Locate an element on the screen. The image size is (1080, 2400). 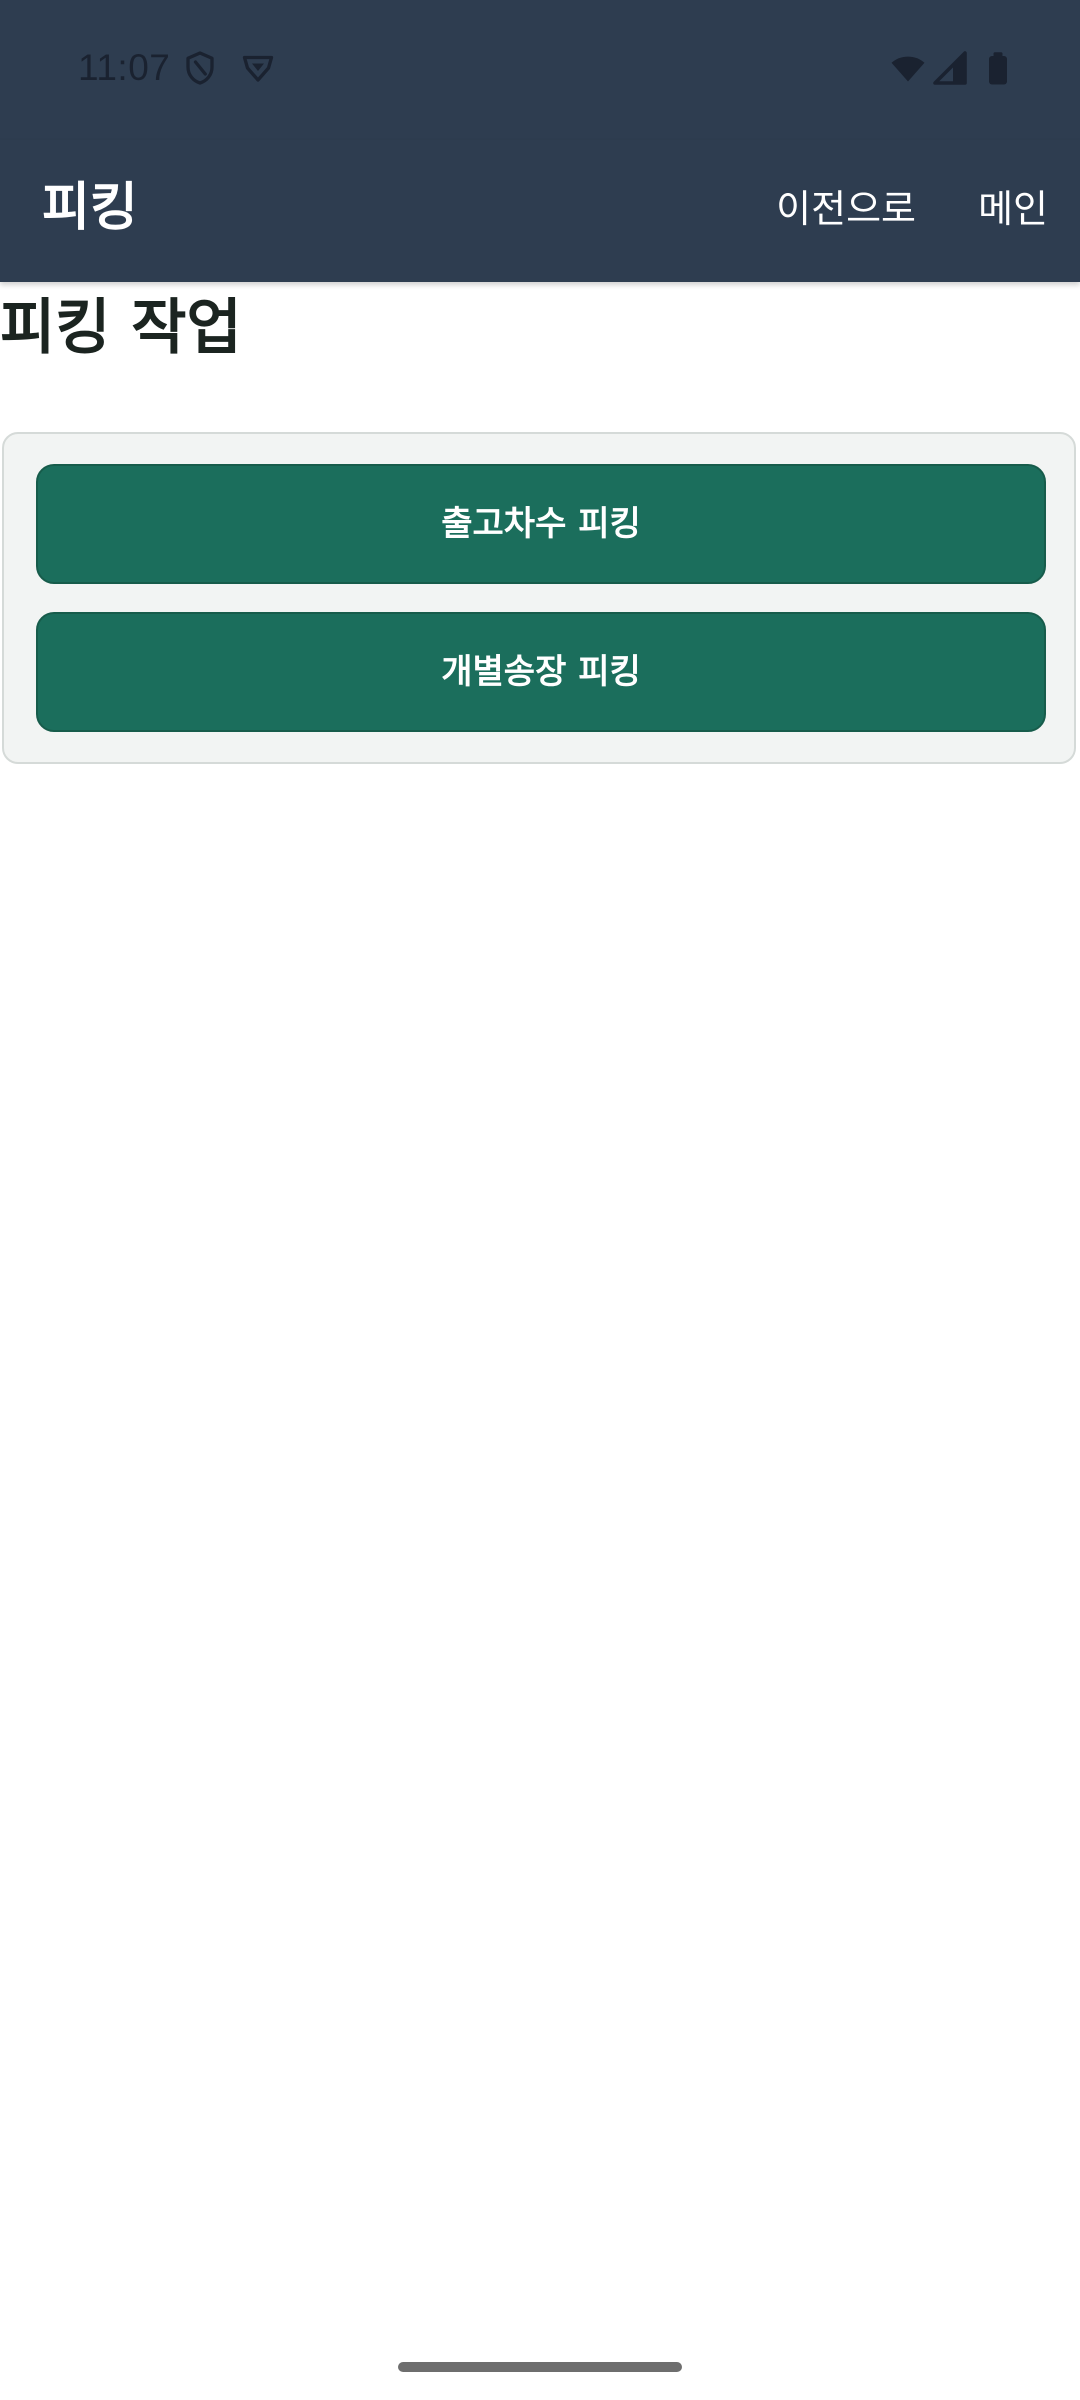
invoice-picking-button: 개별송장 피킹 is located at coordinates (541, 672).